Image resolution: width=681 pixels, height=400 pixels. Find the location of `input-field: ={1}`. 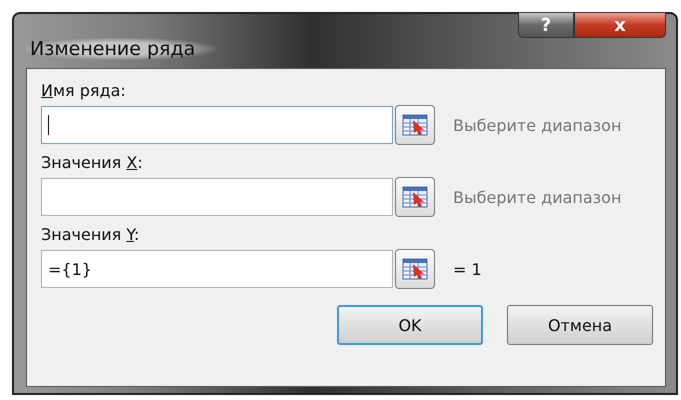

input-field: ={1} is located at coordinates (217, 269).